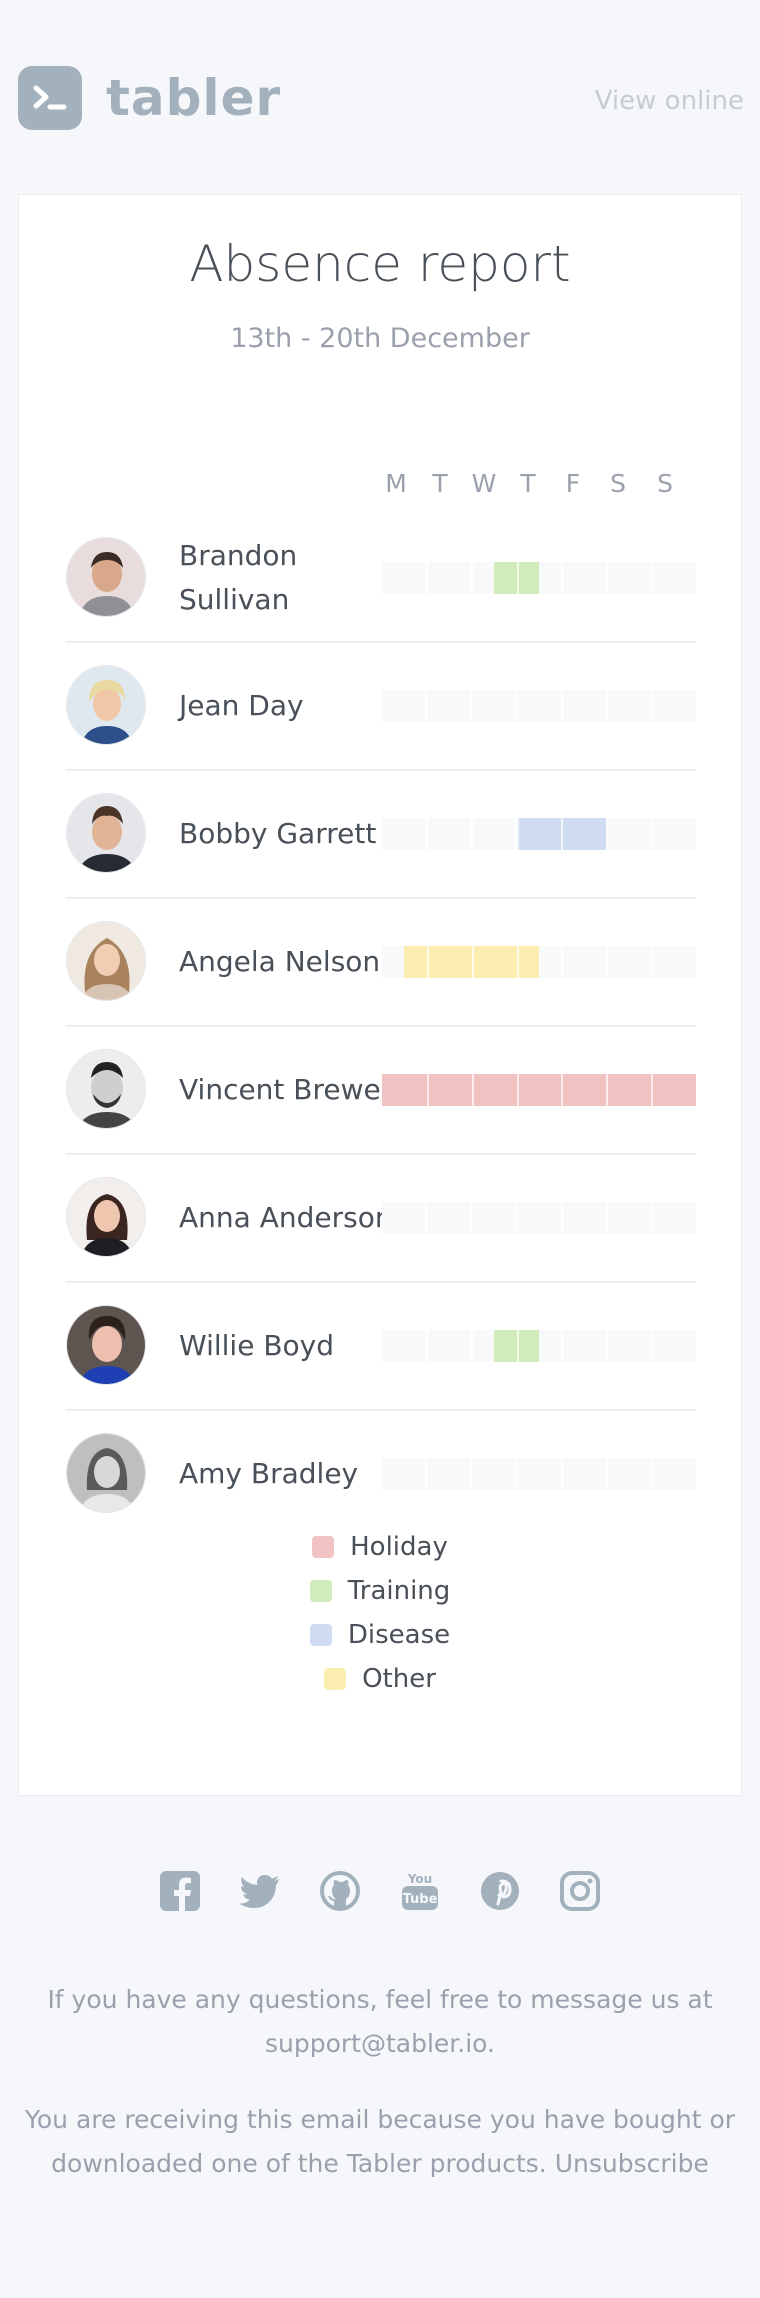 This screenshot has width=760, height=2298. What do you see at coordinates (419, 1879) in the screenshot?
I see `svg-text: You` at bounding box center [419, 1879].